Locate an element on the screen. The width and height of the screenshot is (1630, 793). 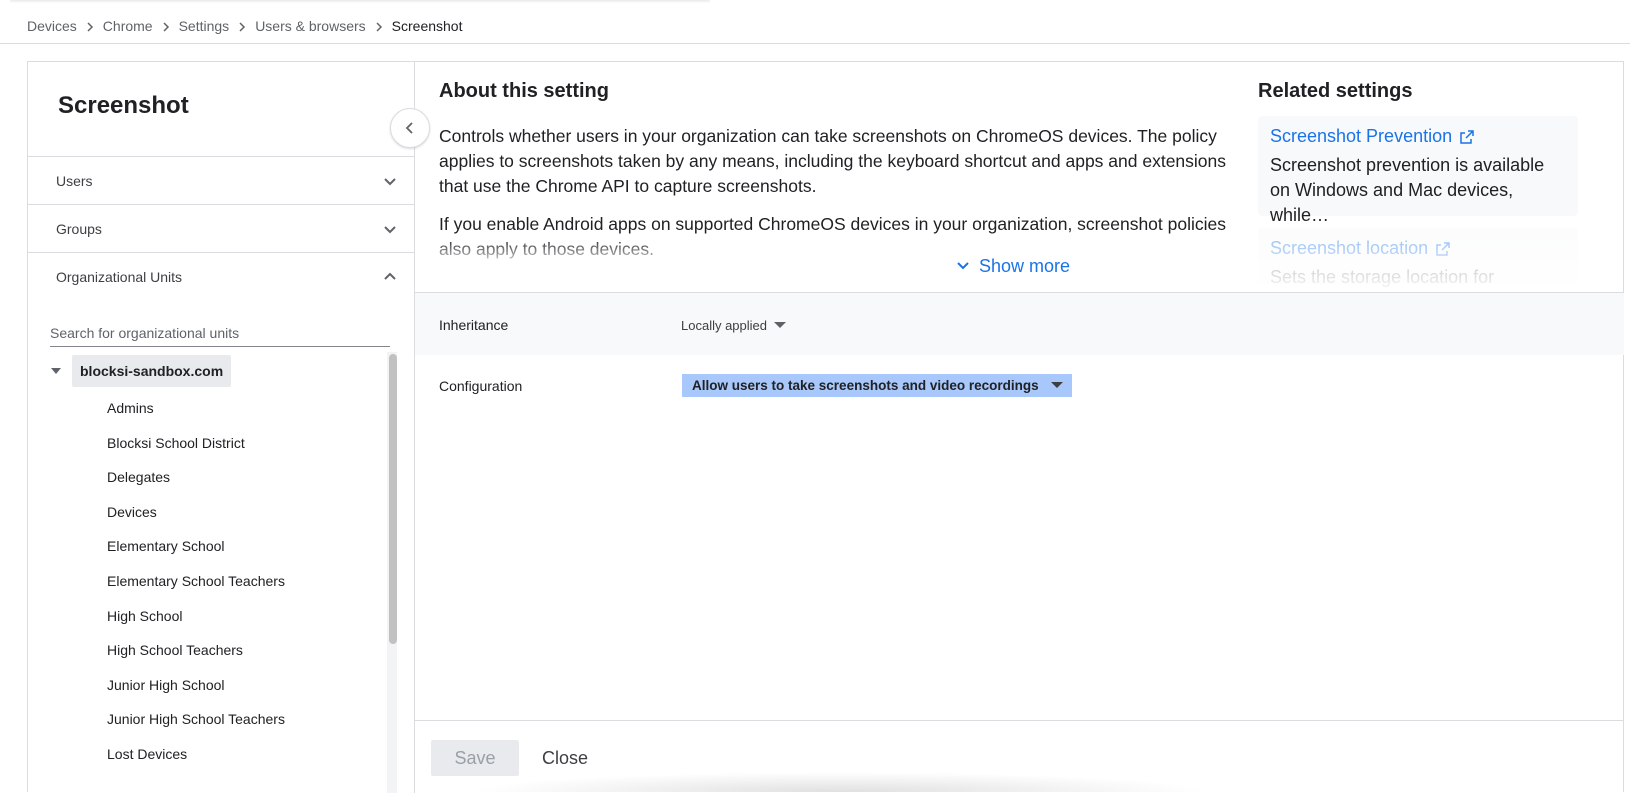
ou-item-high-school: High School is located at coordinates (196, 616).